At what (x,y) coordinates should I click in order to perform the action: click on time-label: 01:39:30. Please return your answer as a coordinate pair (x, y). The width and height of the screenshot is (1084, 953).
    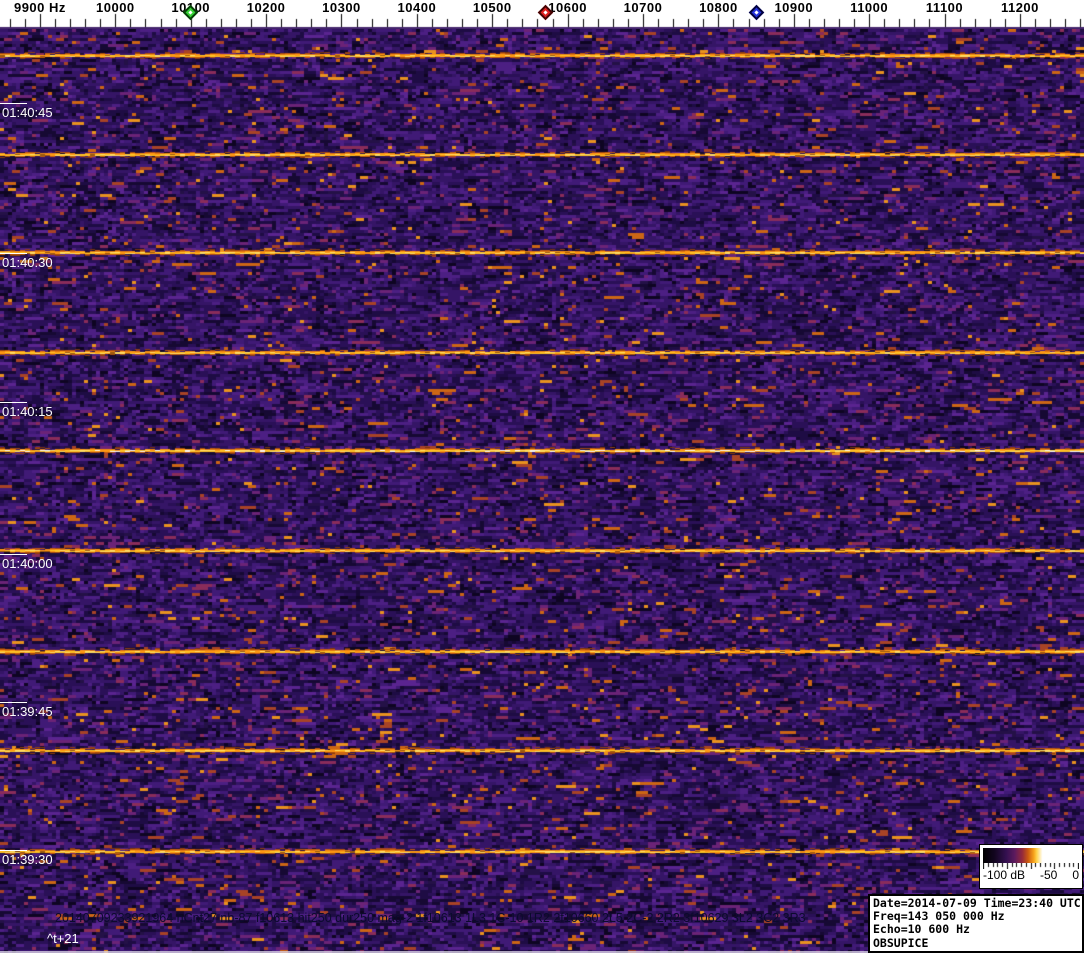
    Looking at the image, I should click on (27, 859).